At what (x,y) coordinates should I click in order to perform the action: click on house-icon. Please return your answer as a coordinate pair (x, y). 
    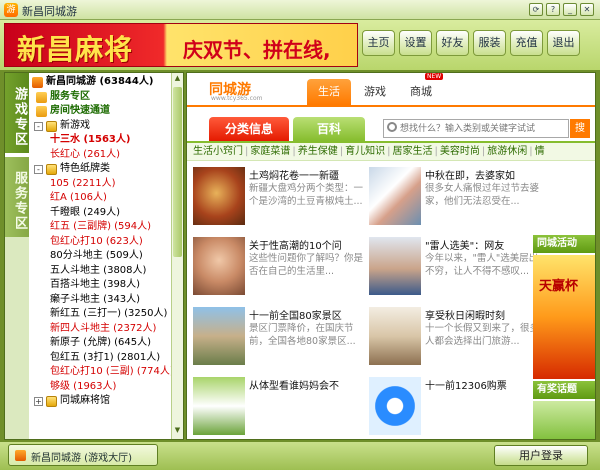
    Looking at the image, I should click on (41, 97).